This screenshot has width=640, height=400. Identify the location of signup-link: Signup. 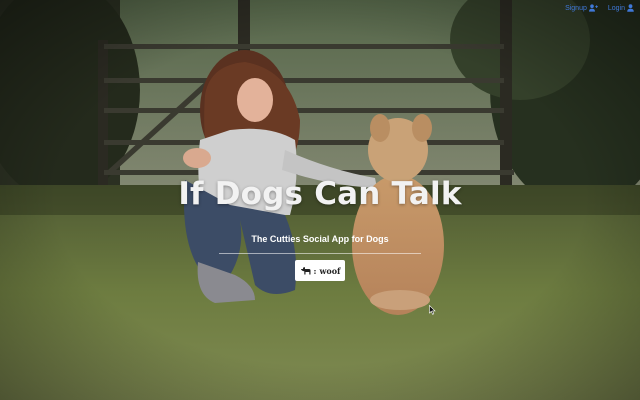
(581, 8).